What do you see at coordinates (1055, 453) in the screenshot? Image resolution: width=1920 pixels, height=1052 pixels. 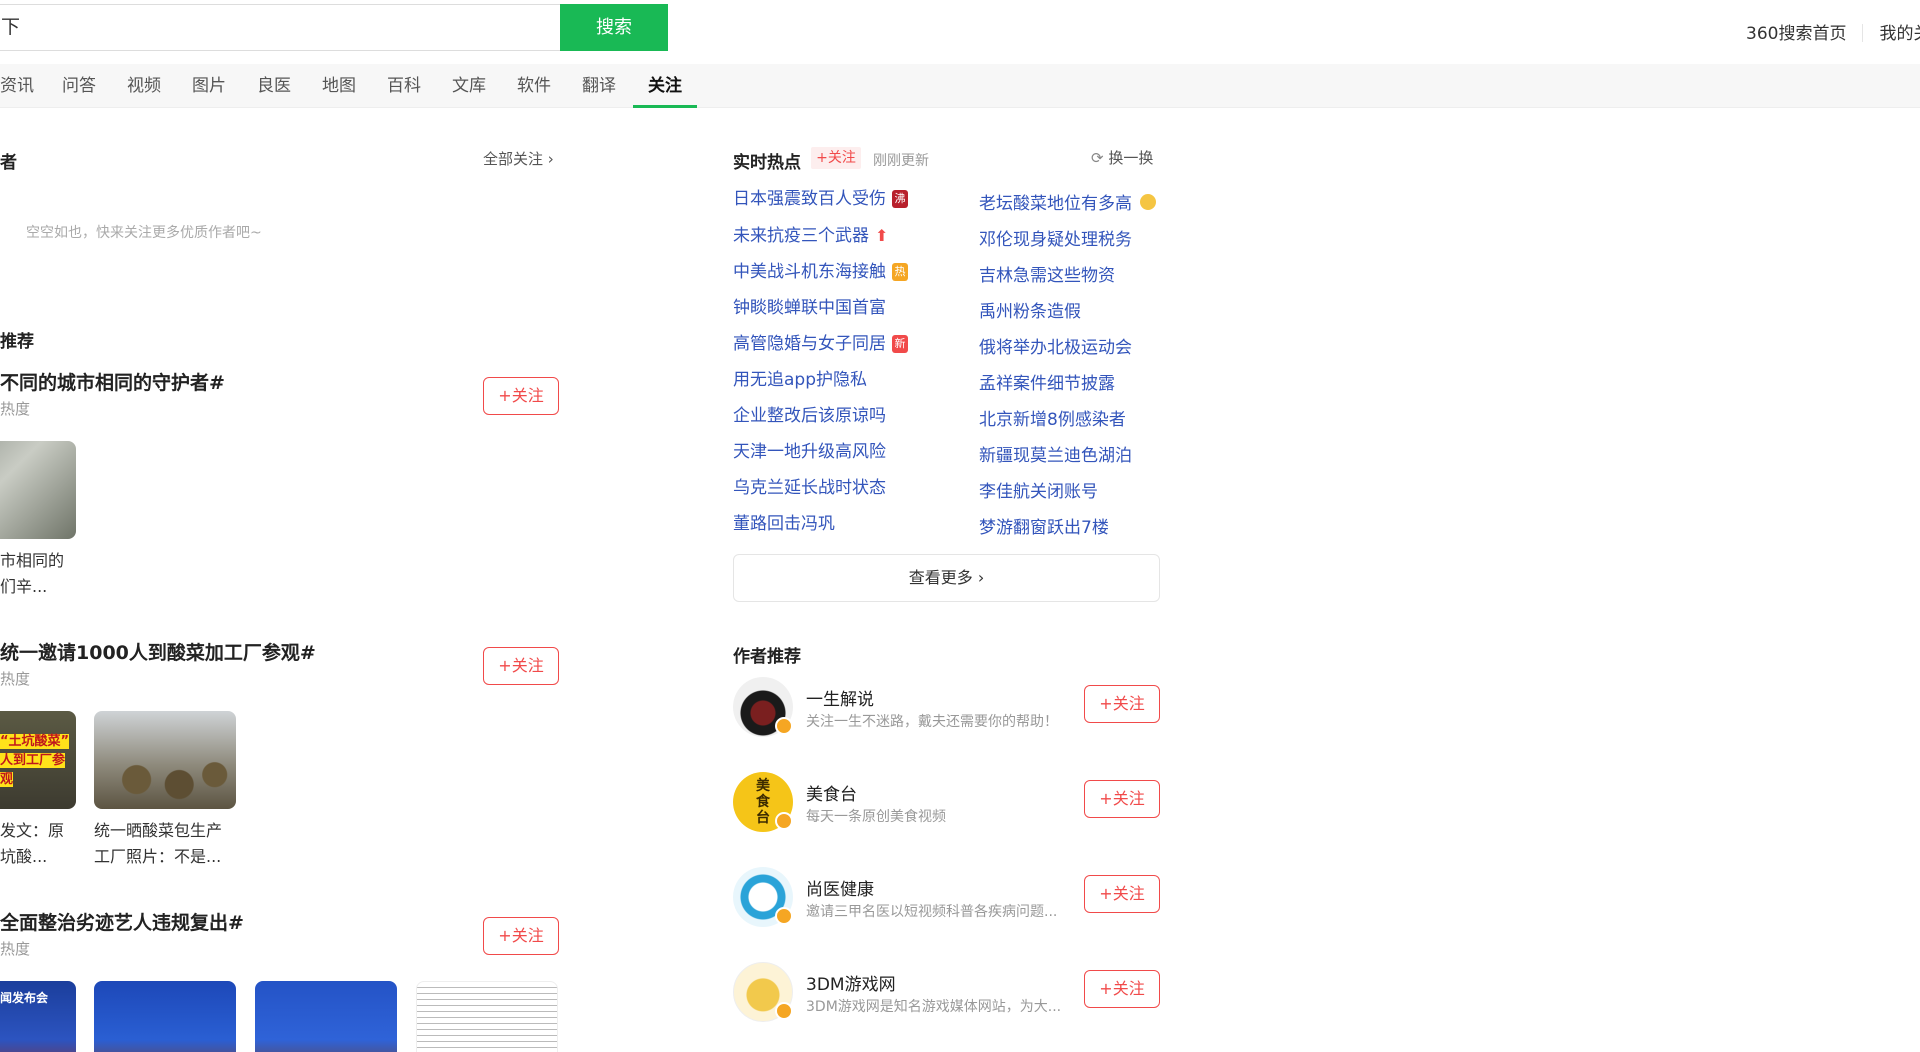 I see `hot-item: 新疆现莫兰迪色湖泊` at bounding box center [1055, 453].